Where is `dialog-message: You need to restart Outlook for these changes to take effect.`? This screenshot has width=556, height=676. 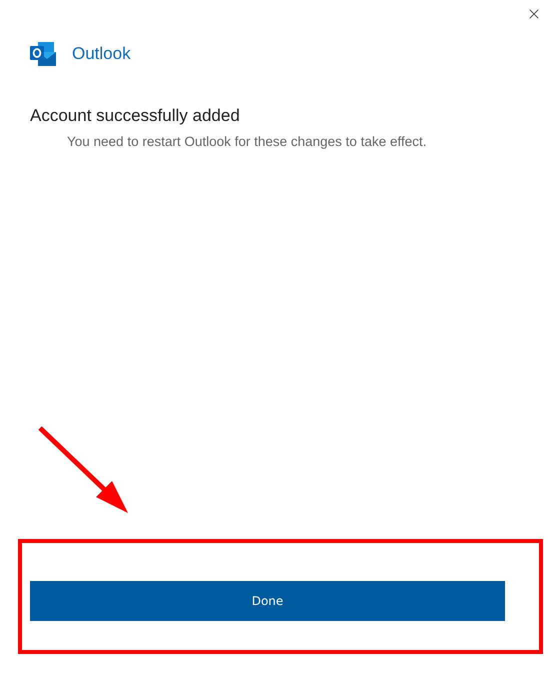
dialog-message: You need to restart Outlook for these changes to take effect. is located at coordinates (247, 141).